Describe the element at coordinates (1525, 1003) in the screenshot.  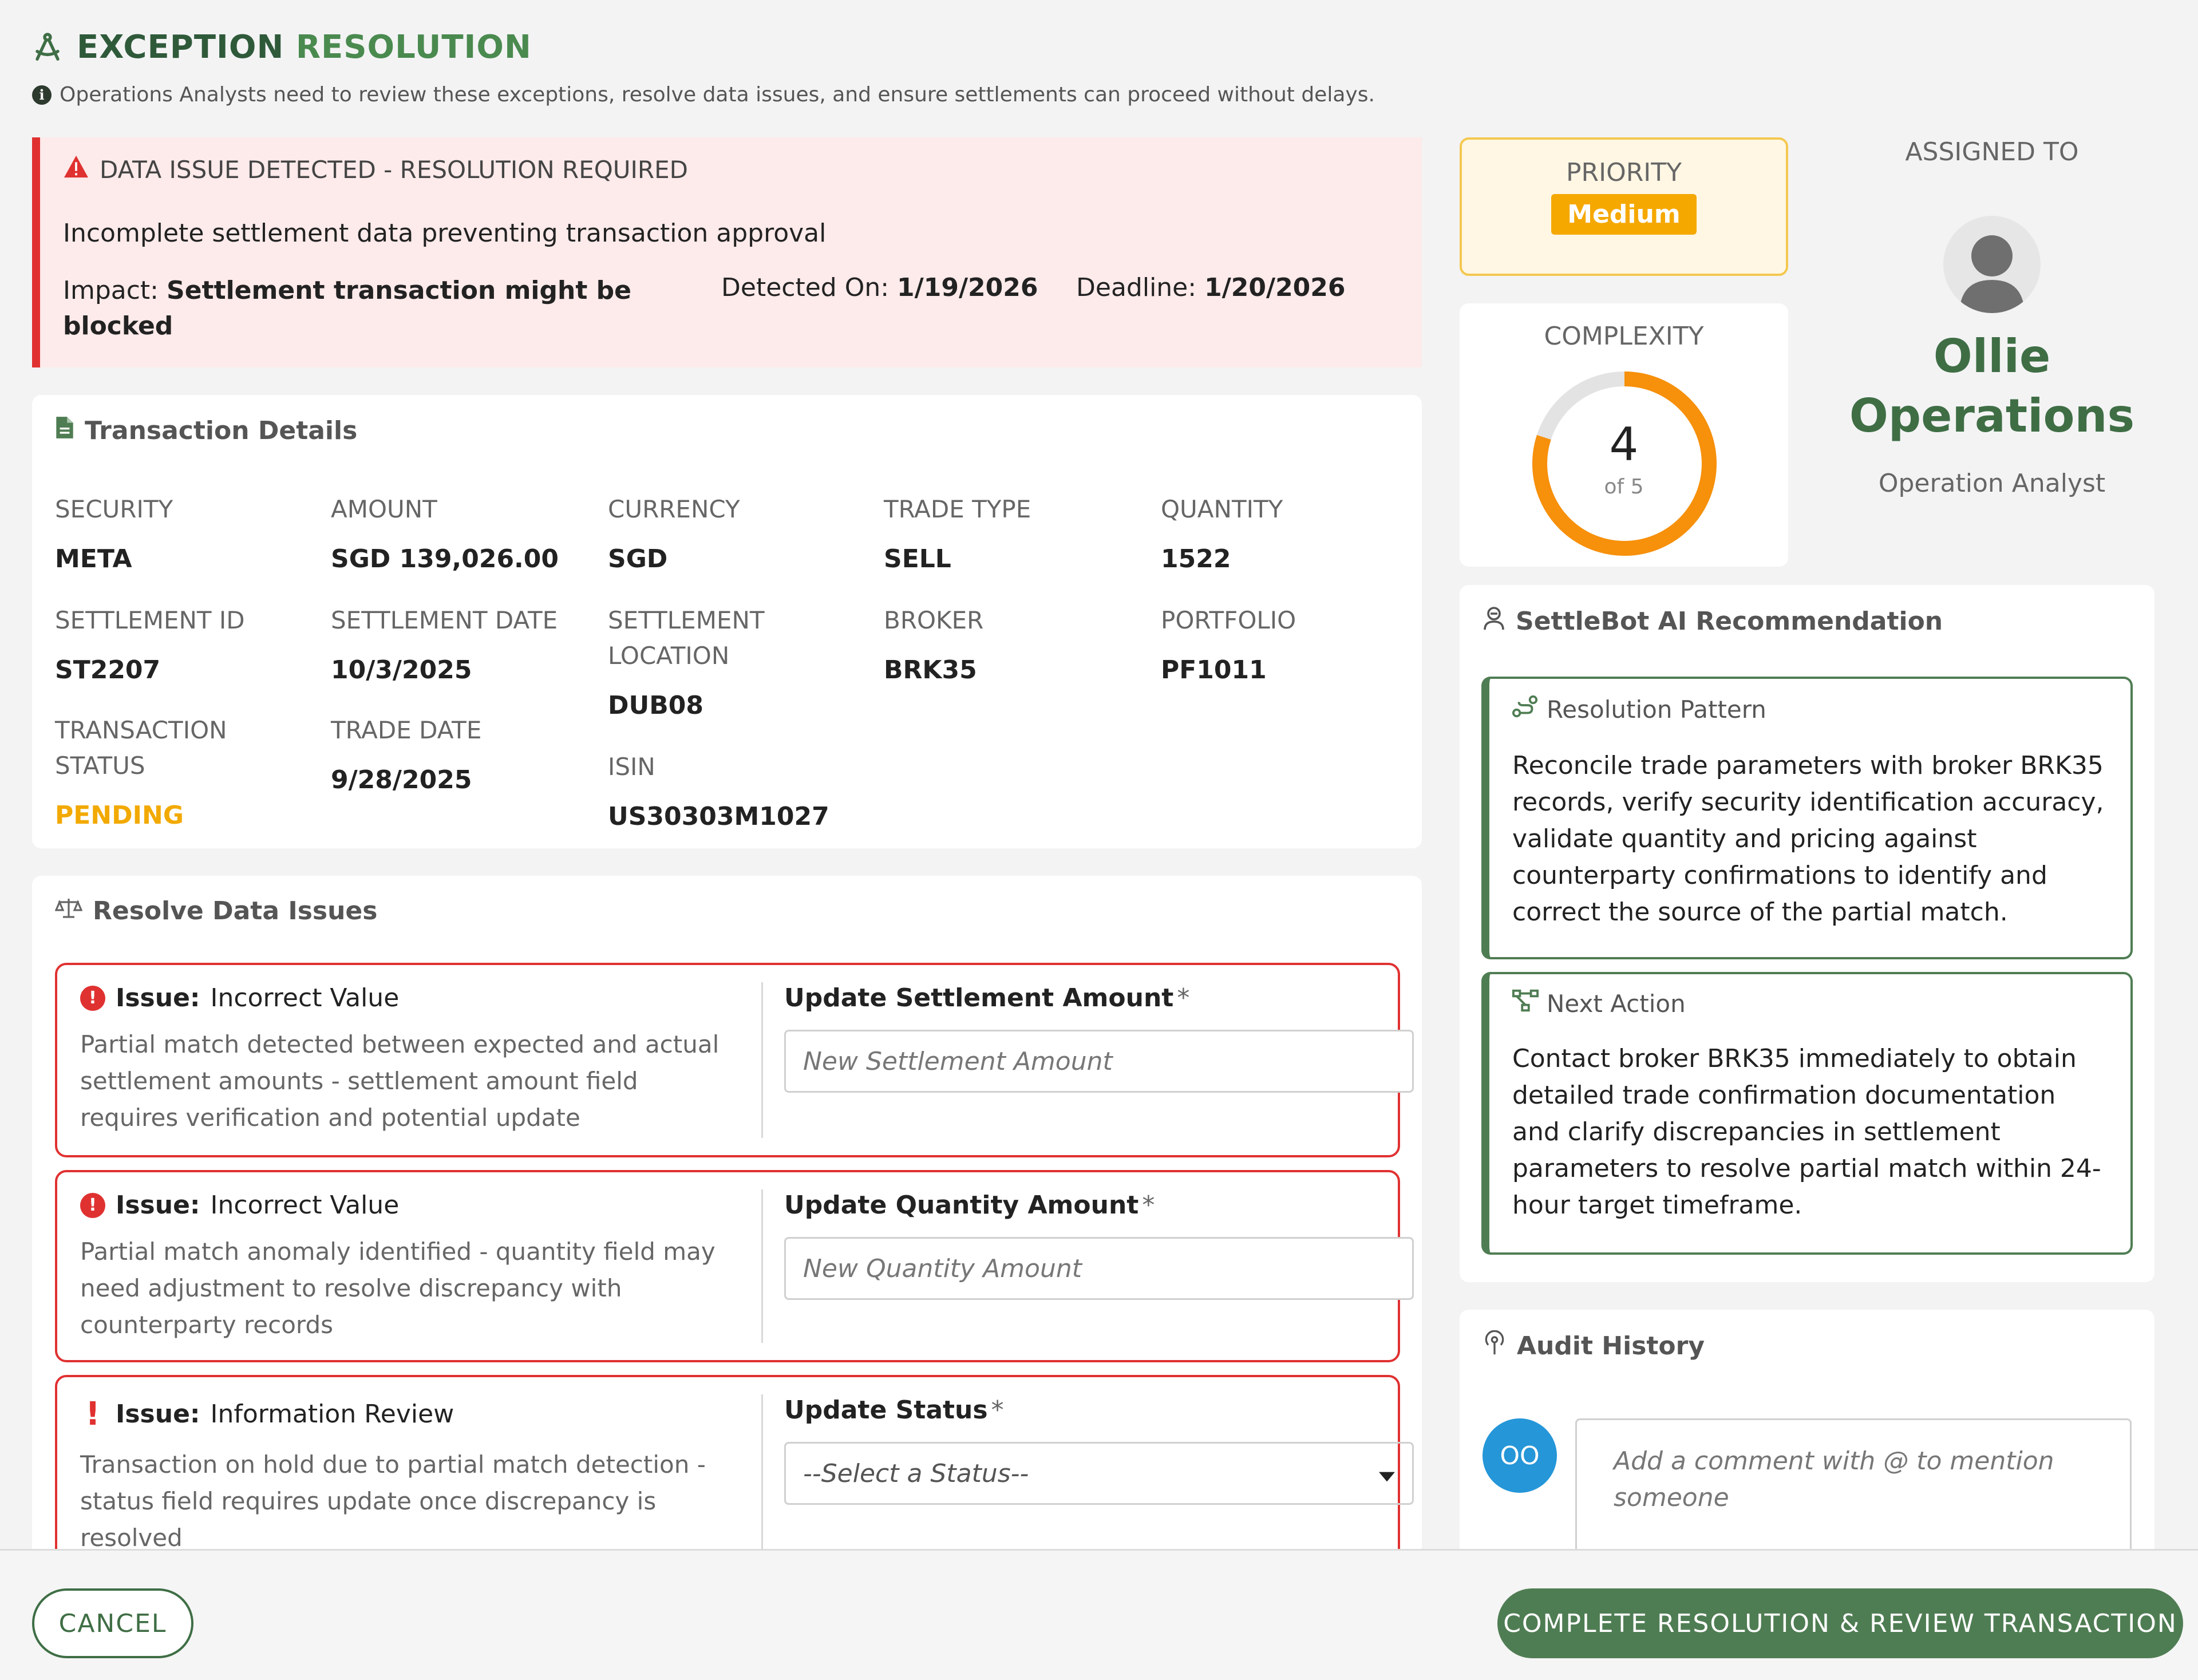
I see `workflow-icon` at that location.